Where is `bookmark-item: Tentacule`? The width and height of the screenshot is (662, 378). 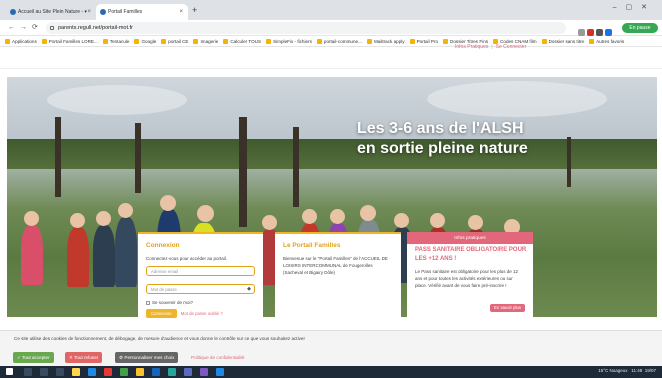 bookmark-item: Tentacule is located at coordinates (116, 41).